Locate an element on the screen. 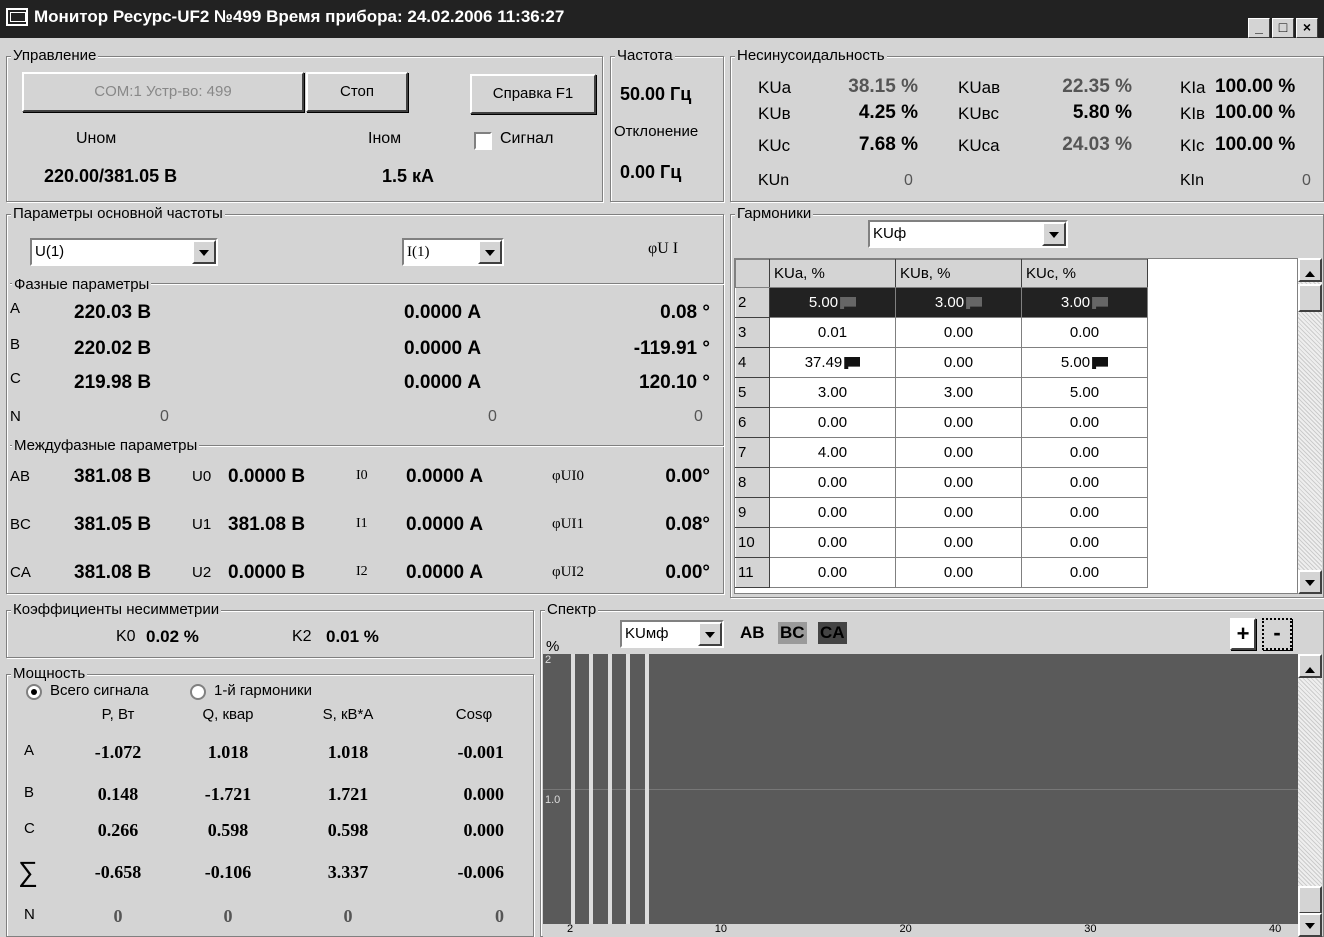 This screenshot has height=937, width=1324. zoom-in-button: + is located at coordinates (1243, 634).